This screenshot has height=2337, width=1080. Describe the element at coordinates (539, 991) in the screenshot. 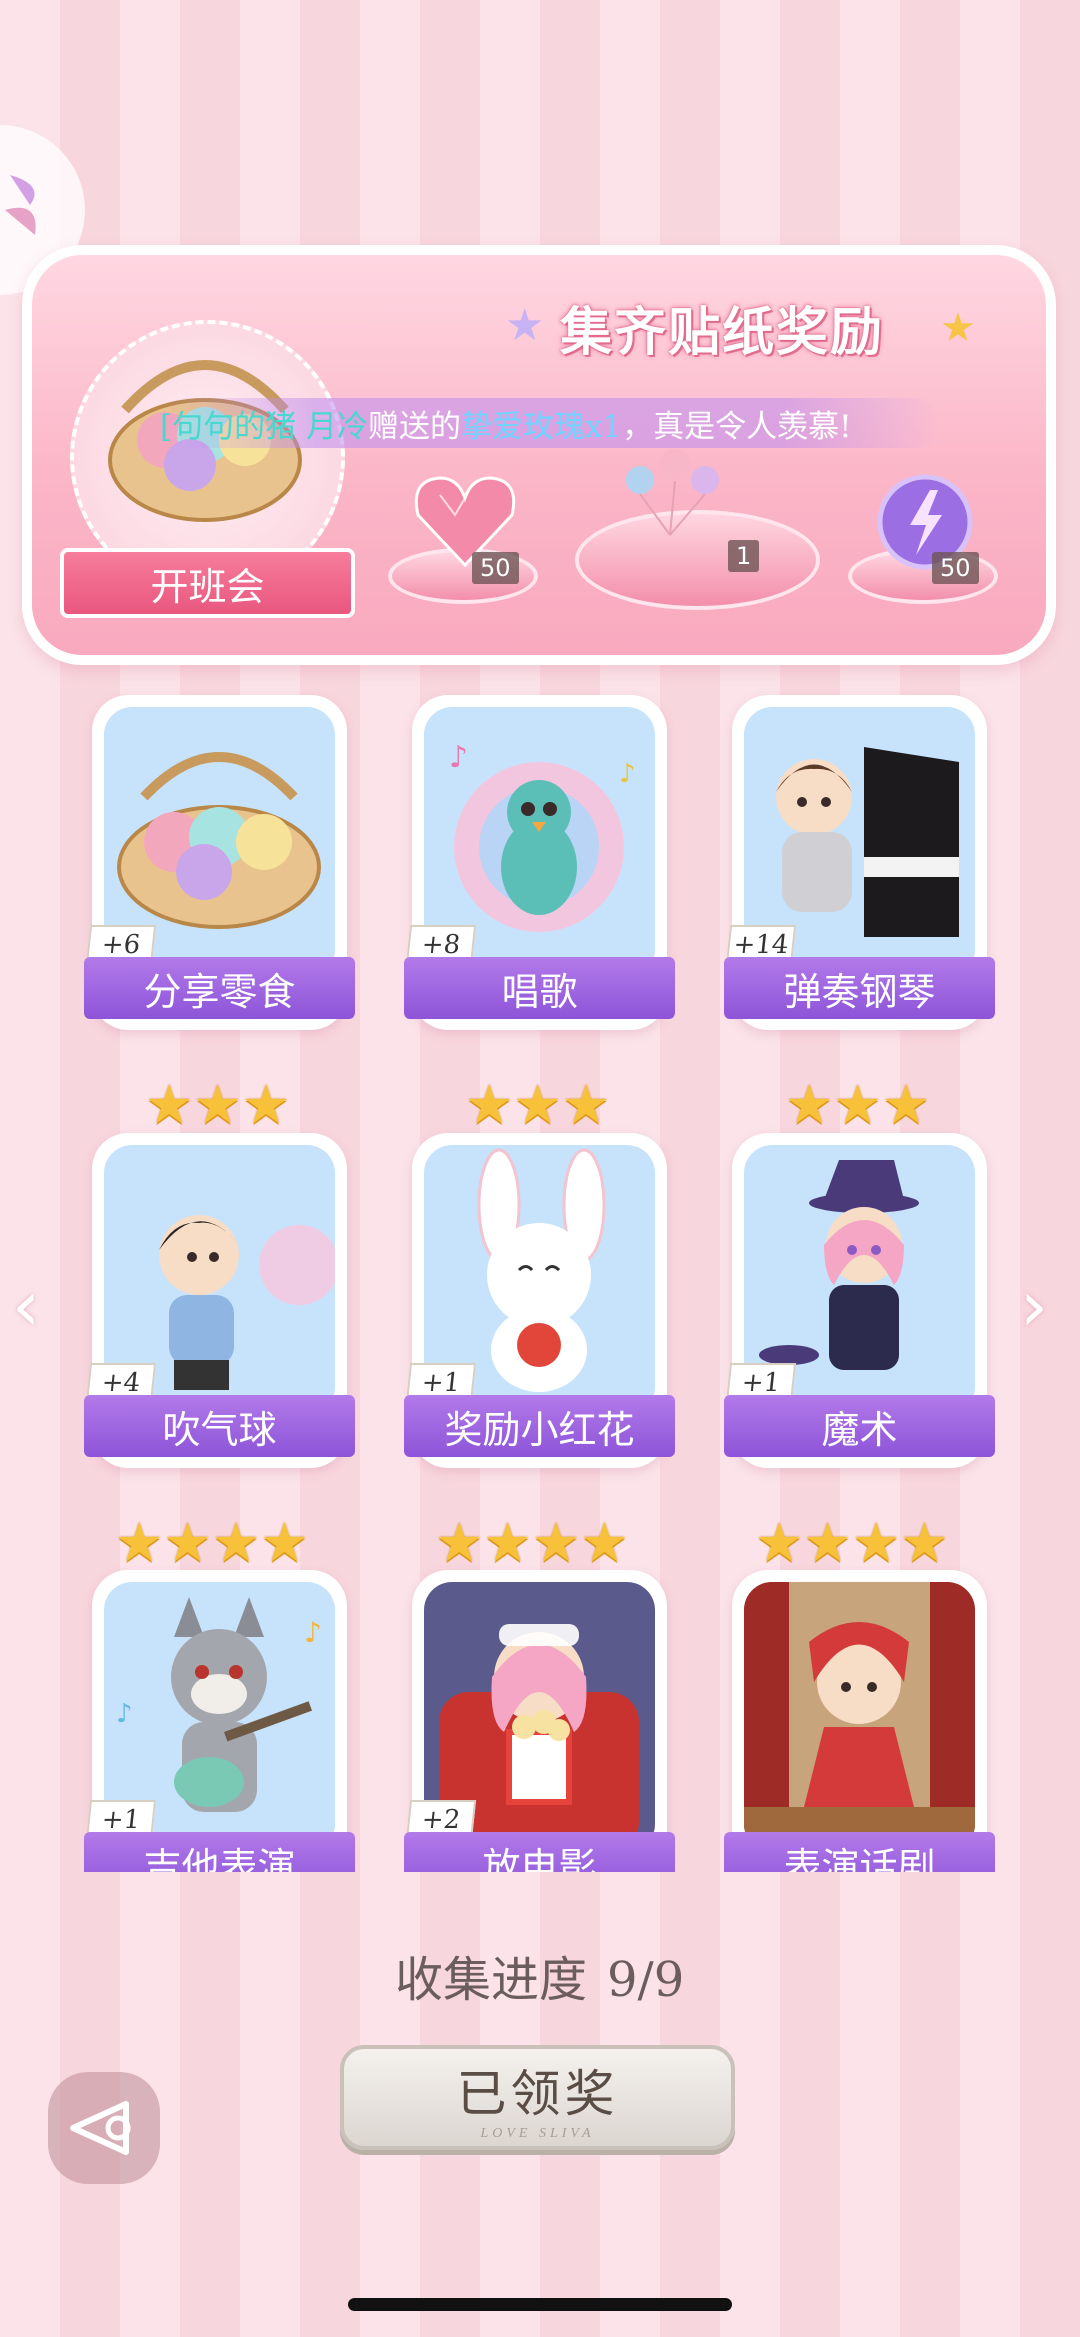

I see `sticker-label: 唱歌` at that location.